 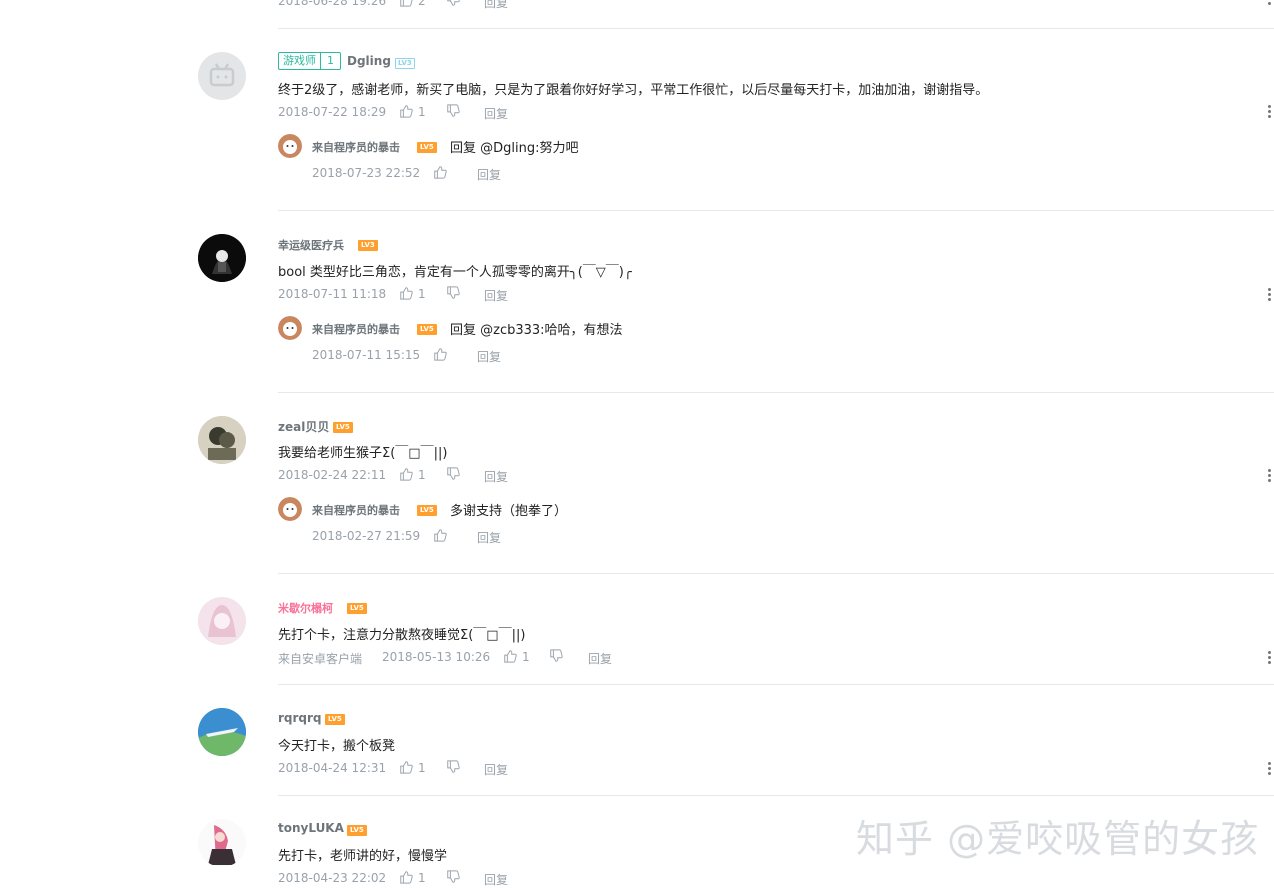 What do you see at coordinates (311, 828) in the screenshot?
I see `username: tonyLUKA` at bounding box center [311, 828].